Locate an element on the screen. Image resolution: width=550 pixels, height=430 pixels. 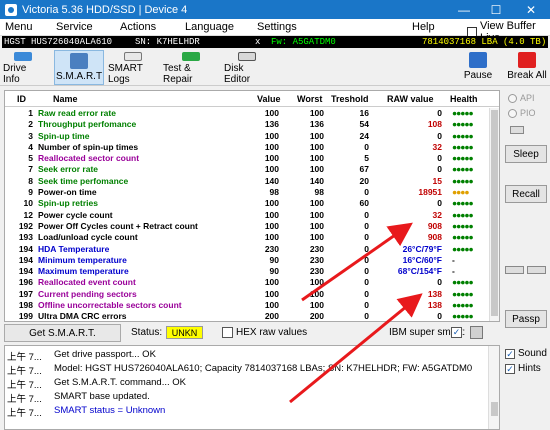
hints-checkbox: ✓ is located at coordinates (510, 368).